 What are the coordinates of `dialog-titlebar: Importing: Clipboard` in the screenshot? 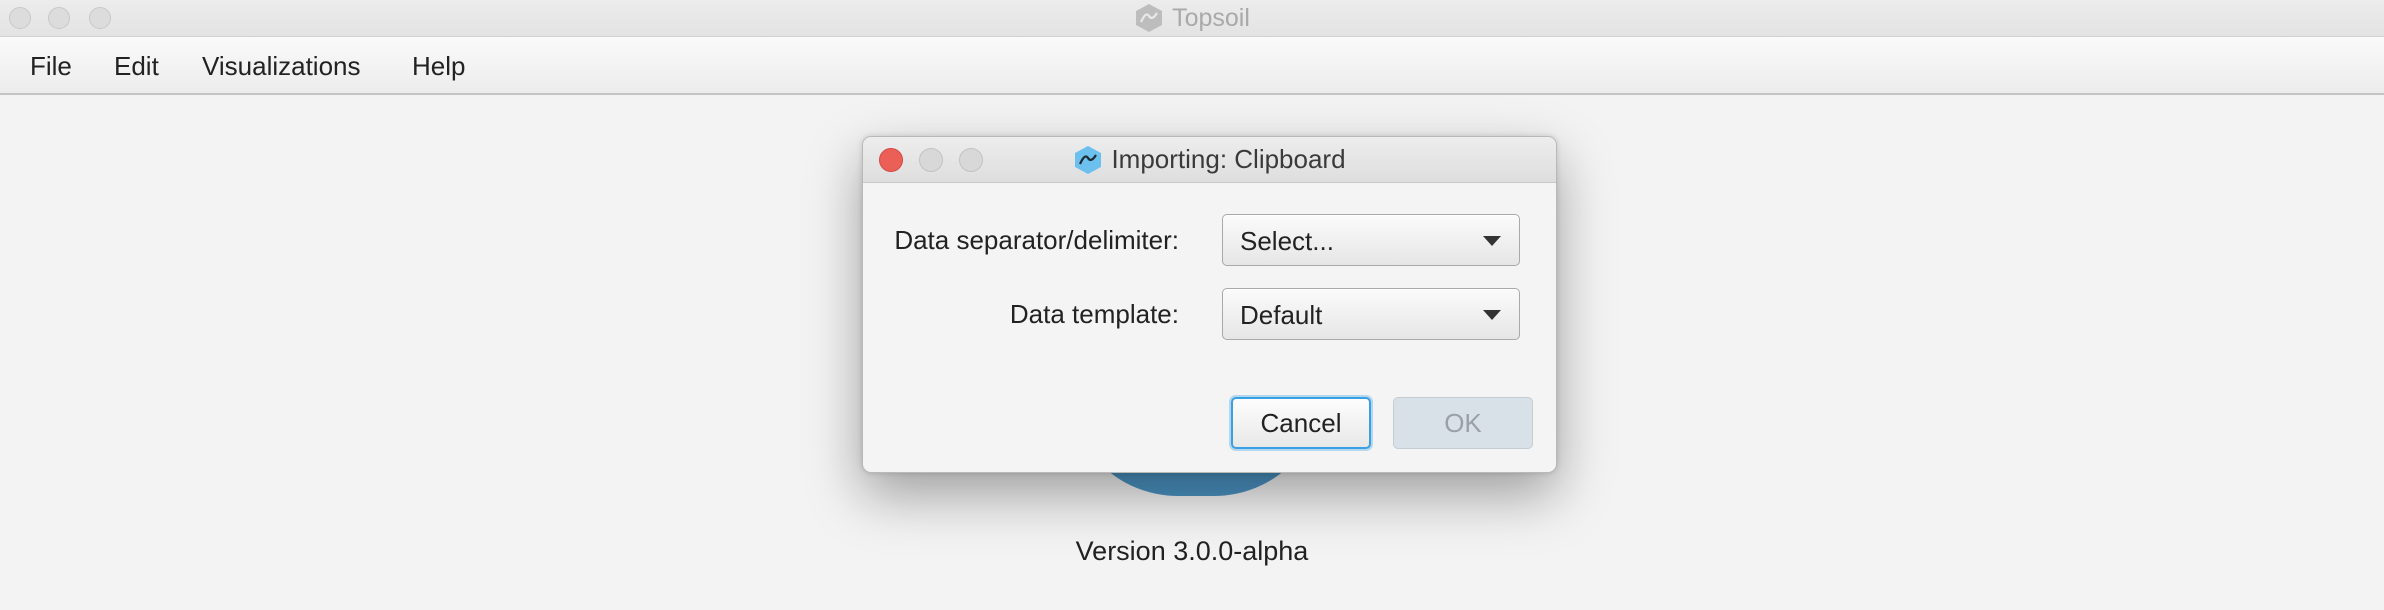 It's located at (1209, 160).